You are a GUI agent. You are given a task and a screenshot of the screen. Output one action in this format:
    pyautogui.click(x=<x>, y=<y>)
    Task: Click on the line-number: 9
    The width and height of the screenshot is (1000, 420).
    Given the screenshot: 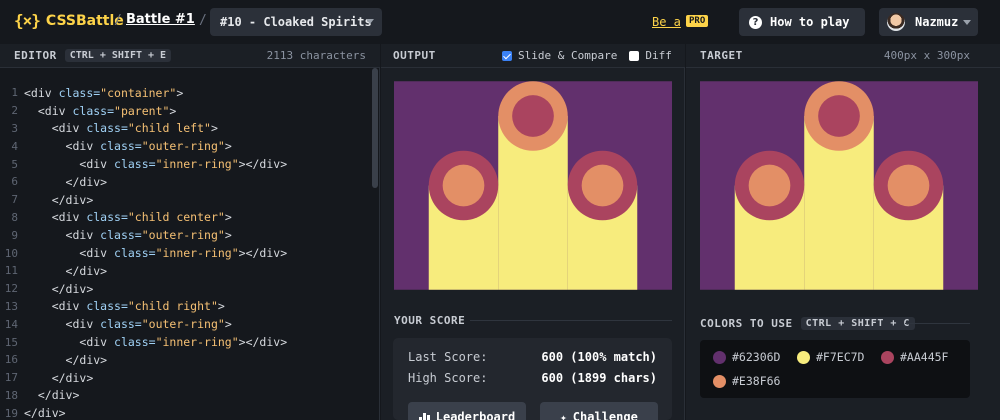 What is the action you would take?
    pyautogui.click(x=14, y=235)
    